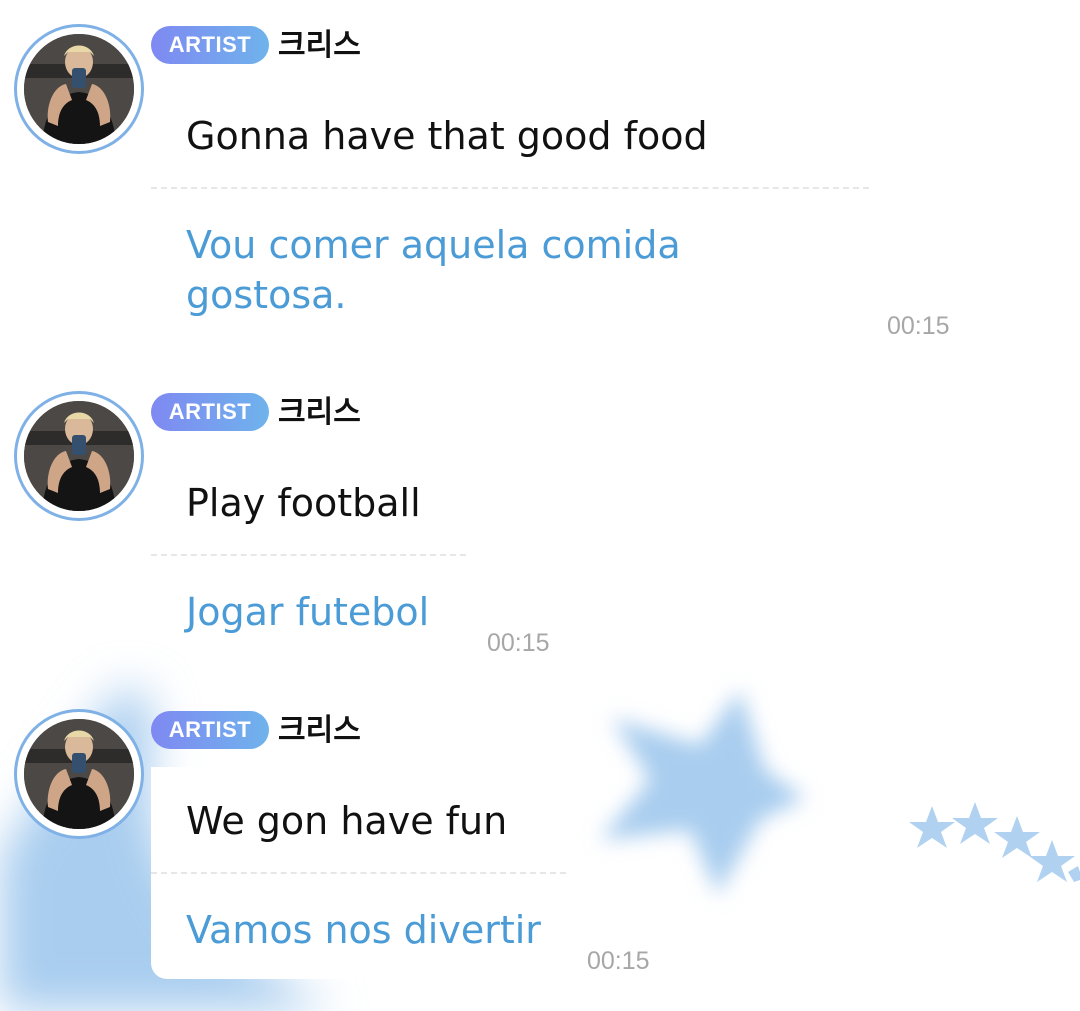  Describe the element at coordinates (363, 930) in the screenshot. I see `translation-text: Vamos nos divertir` at that location.